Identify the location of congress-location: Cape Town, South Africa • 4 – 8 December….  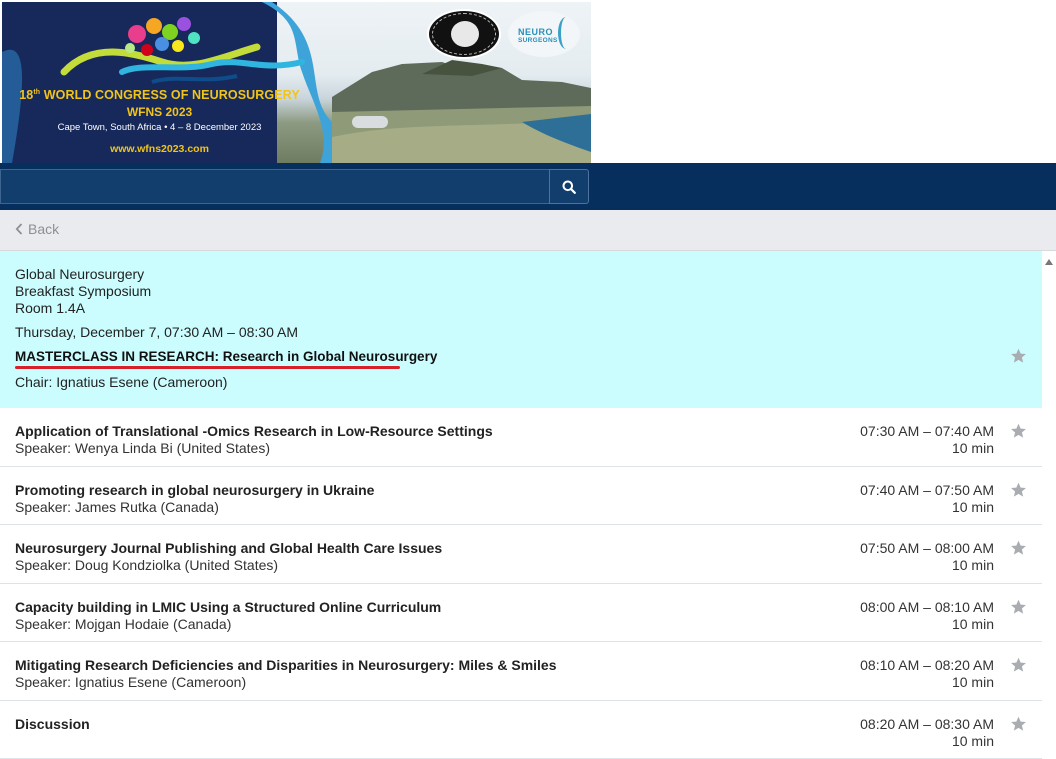
(159, 127).